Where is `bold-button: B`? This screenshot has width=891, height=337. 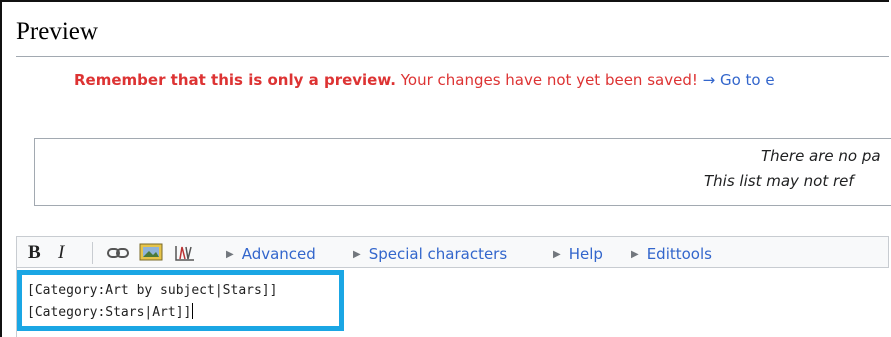 bold-button: B is located at coordinates (34, 253).